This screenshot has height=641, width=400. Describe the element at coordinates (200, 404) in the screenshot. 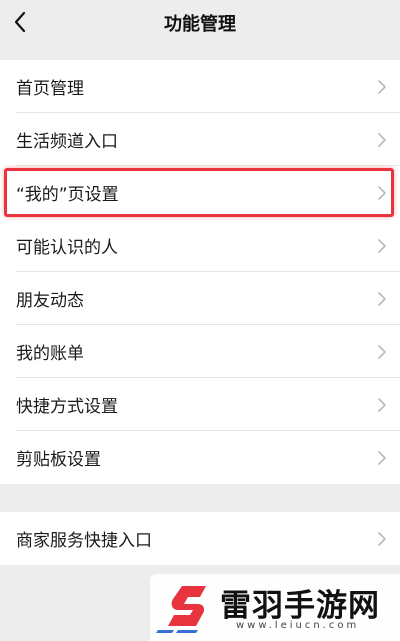

I see `menu-item-shortcut-settings: 快捷方式设置` at that location.